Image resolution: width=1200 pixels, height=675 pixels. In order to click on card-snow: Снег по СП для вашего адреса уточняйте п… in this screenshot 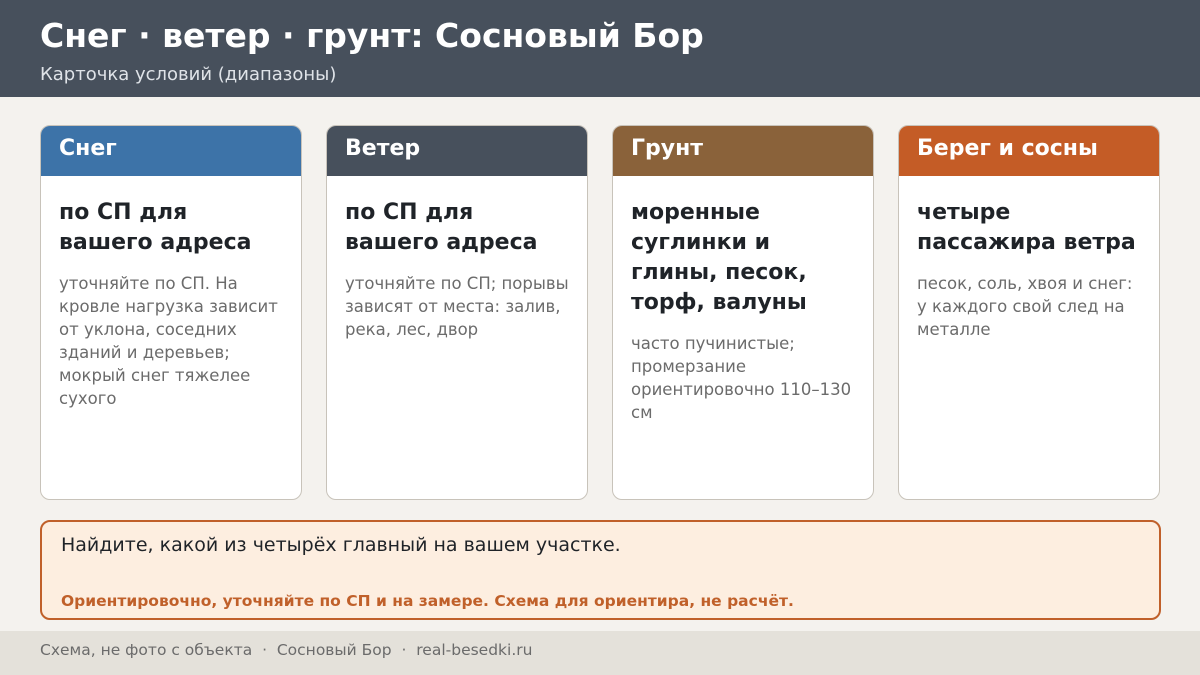, I will do `click(171, 312)`.